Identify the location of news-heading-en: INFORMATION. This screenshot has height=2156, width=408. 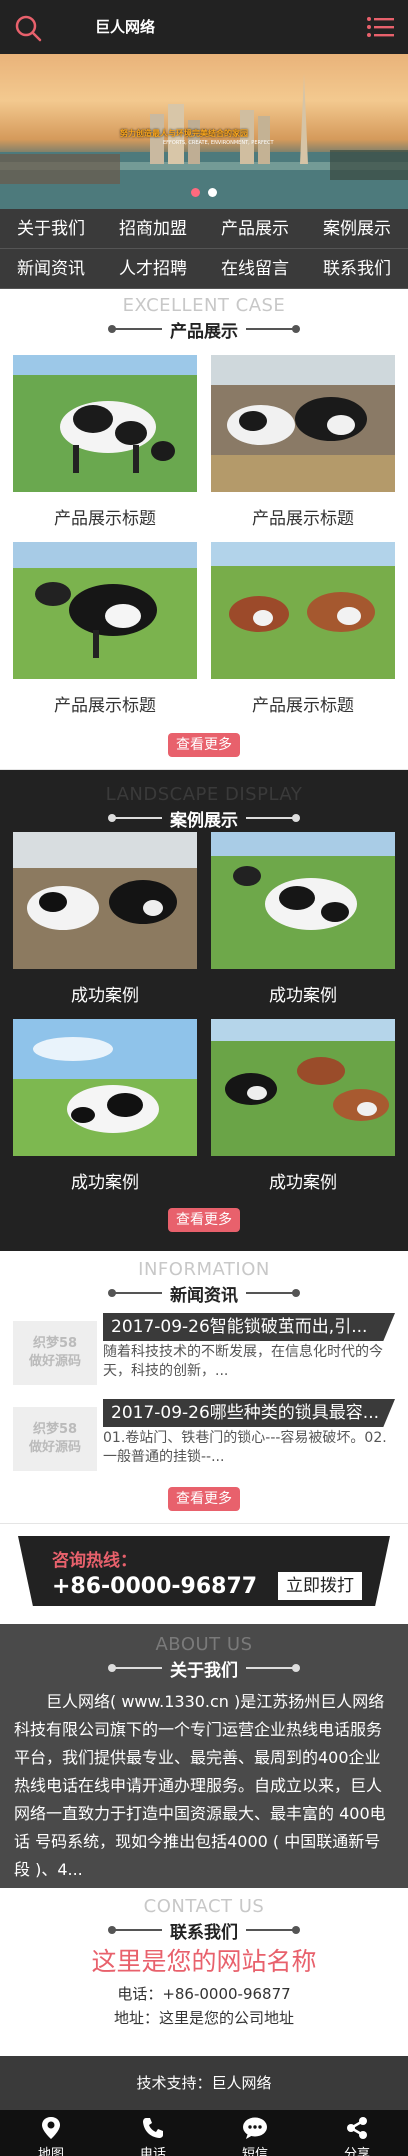
(204, 1269).